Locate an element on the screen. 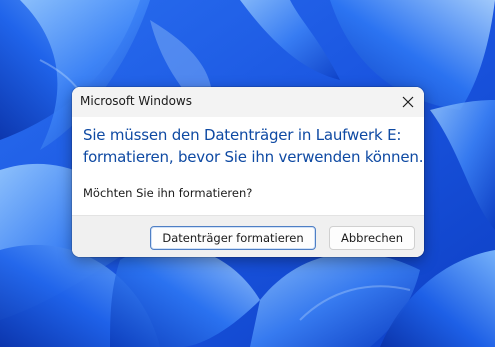 The height and width of the screenshot is (347, 495). dialog-titlebar: Microsoft Windows is located at coordinates (248, 102).